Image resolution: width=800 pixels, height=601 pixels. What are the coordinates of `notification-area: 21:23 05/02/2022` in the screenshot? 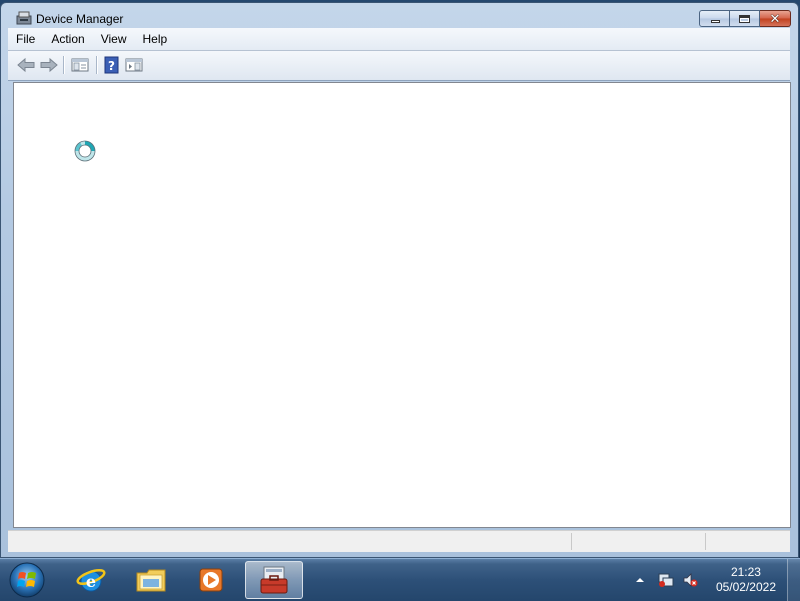 It's located at (710, 580).